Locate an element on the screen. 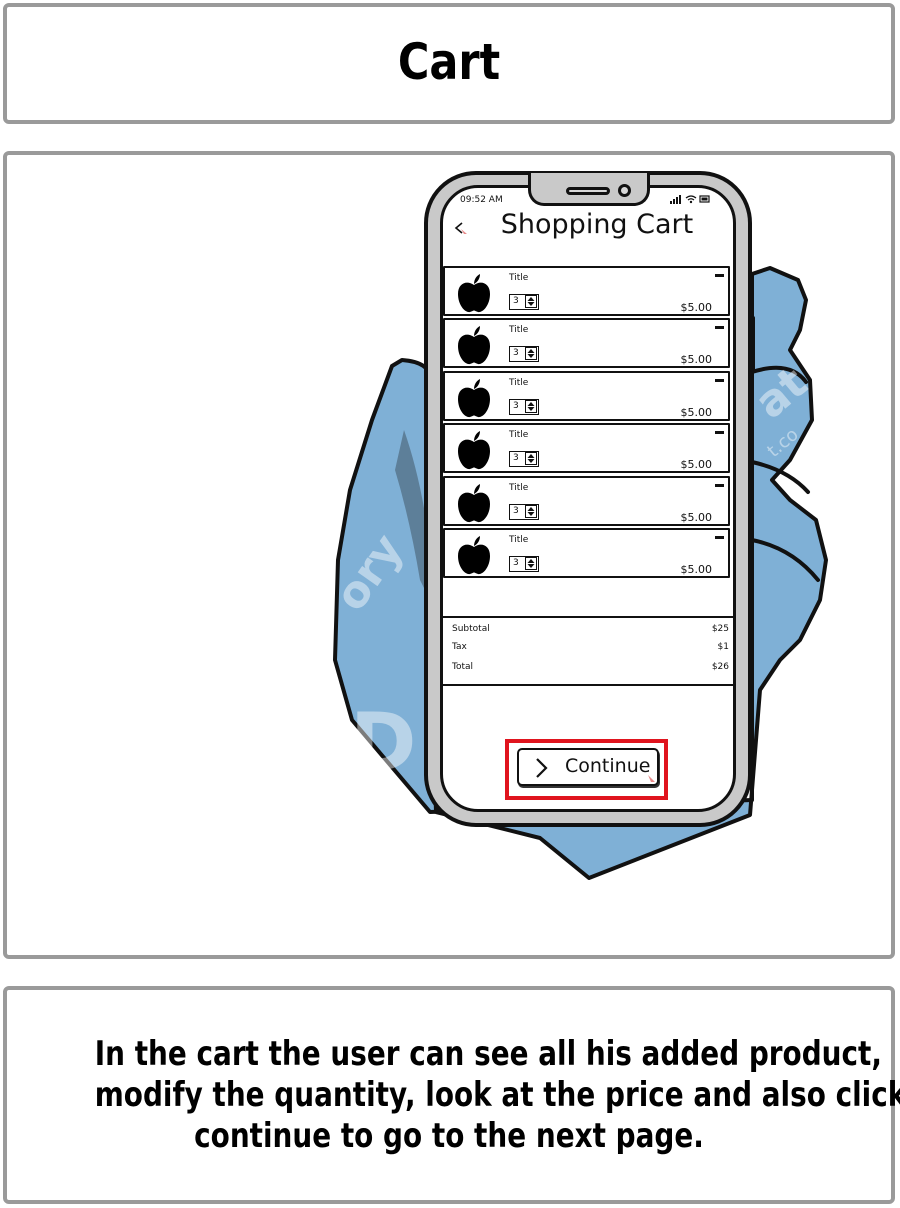  subtotal-label: Subtotal is located at coordinates (471, 629).